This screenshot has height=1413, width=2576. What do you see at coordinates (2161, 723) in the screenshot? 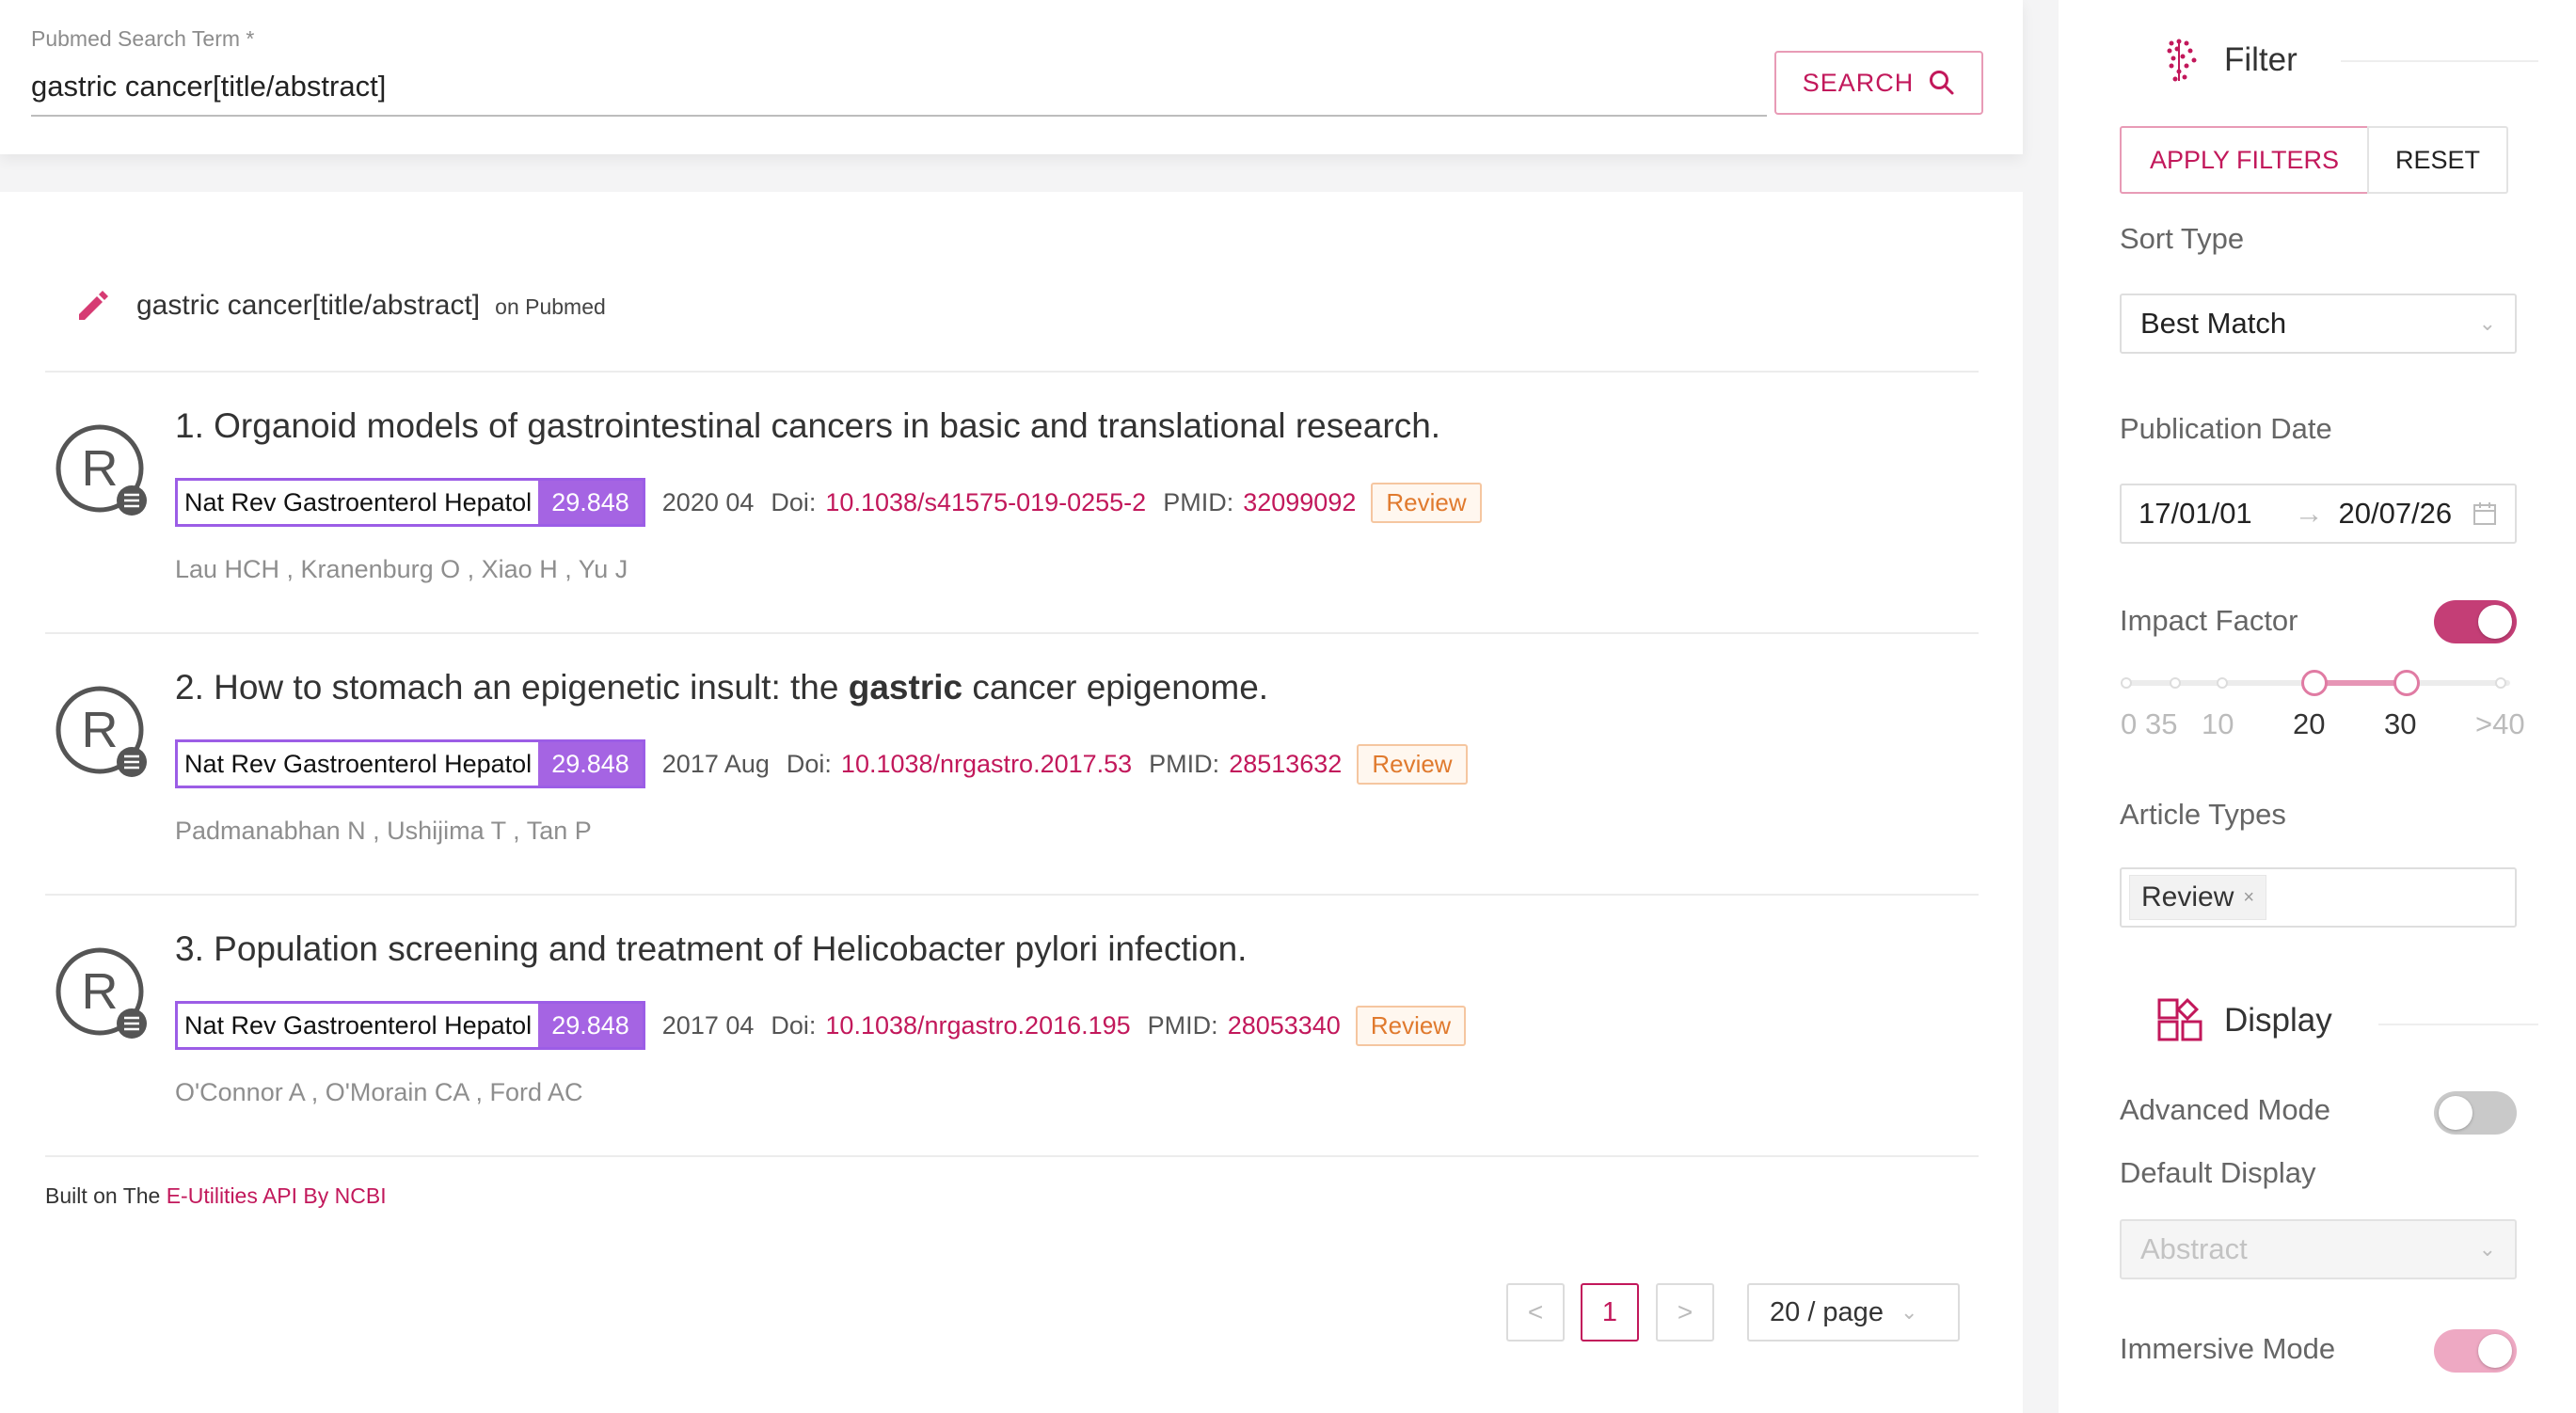
I see `slider-mark: 35` at bounding box center [2161, 723].